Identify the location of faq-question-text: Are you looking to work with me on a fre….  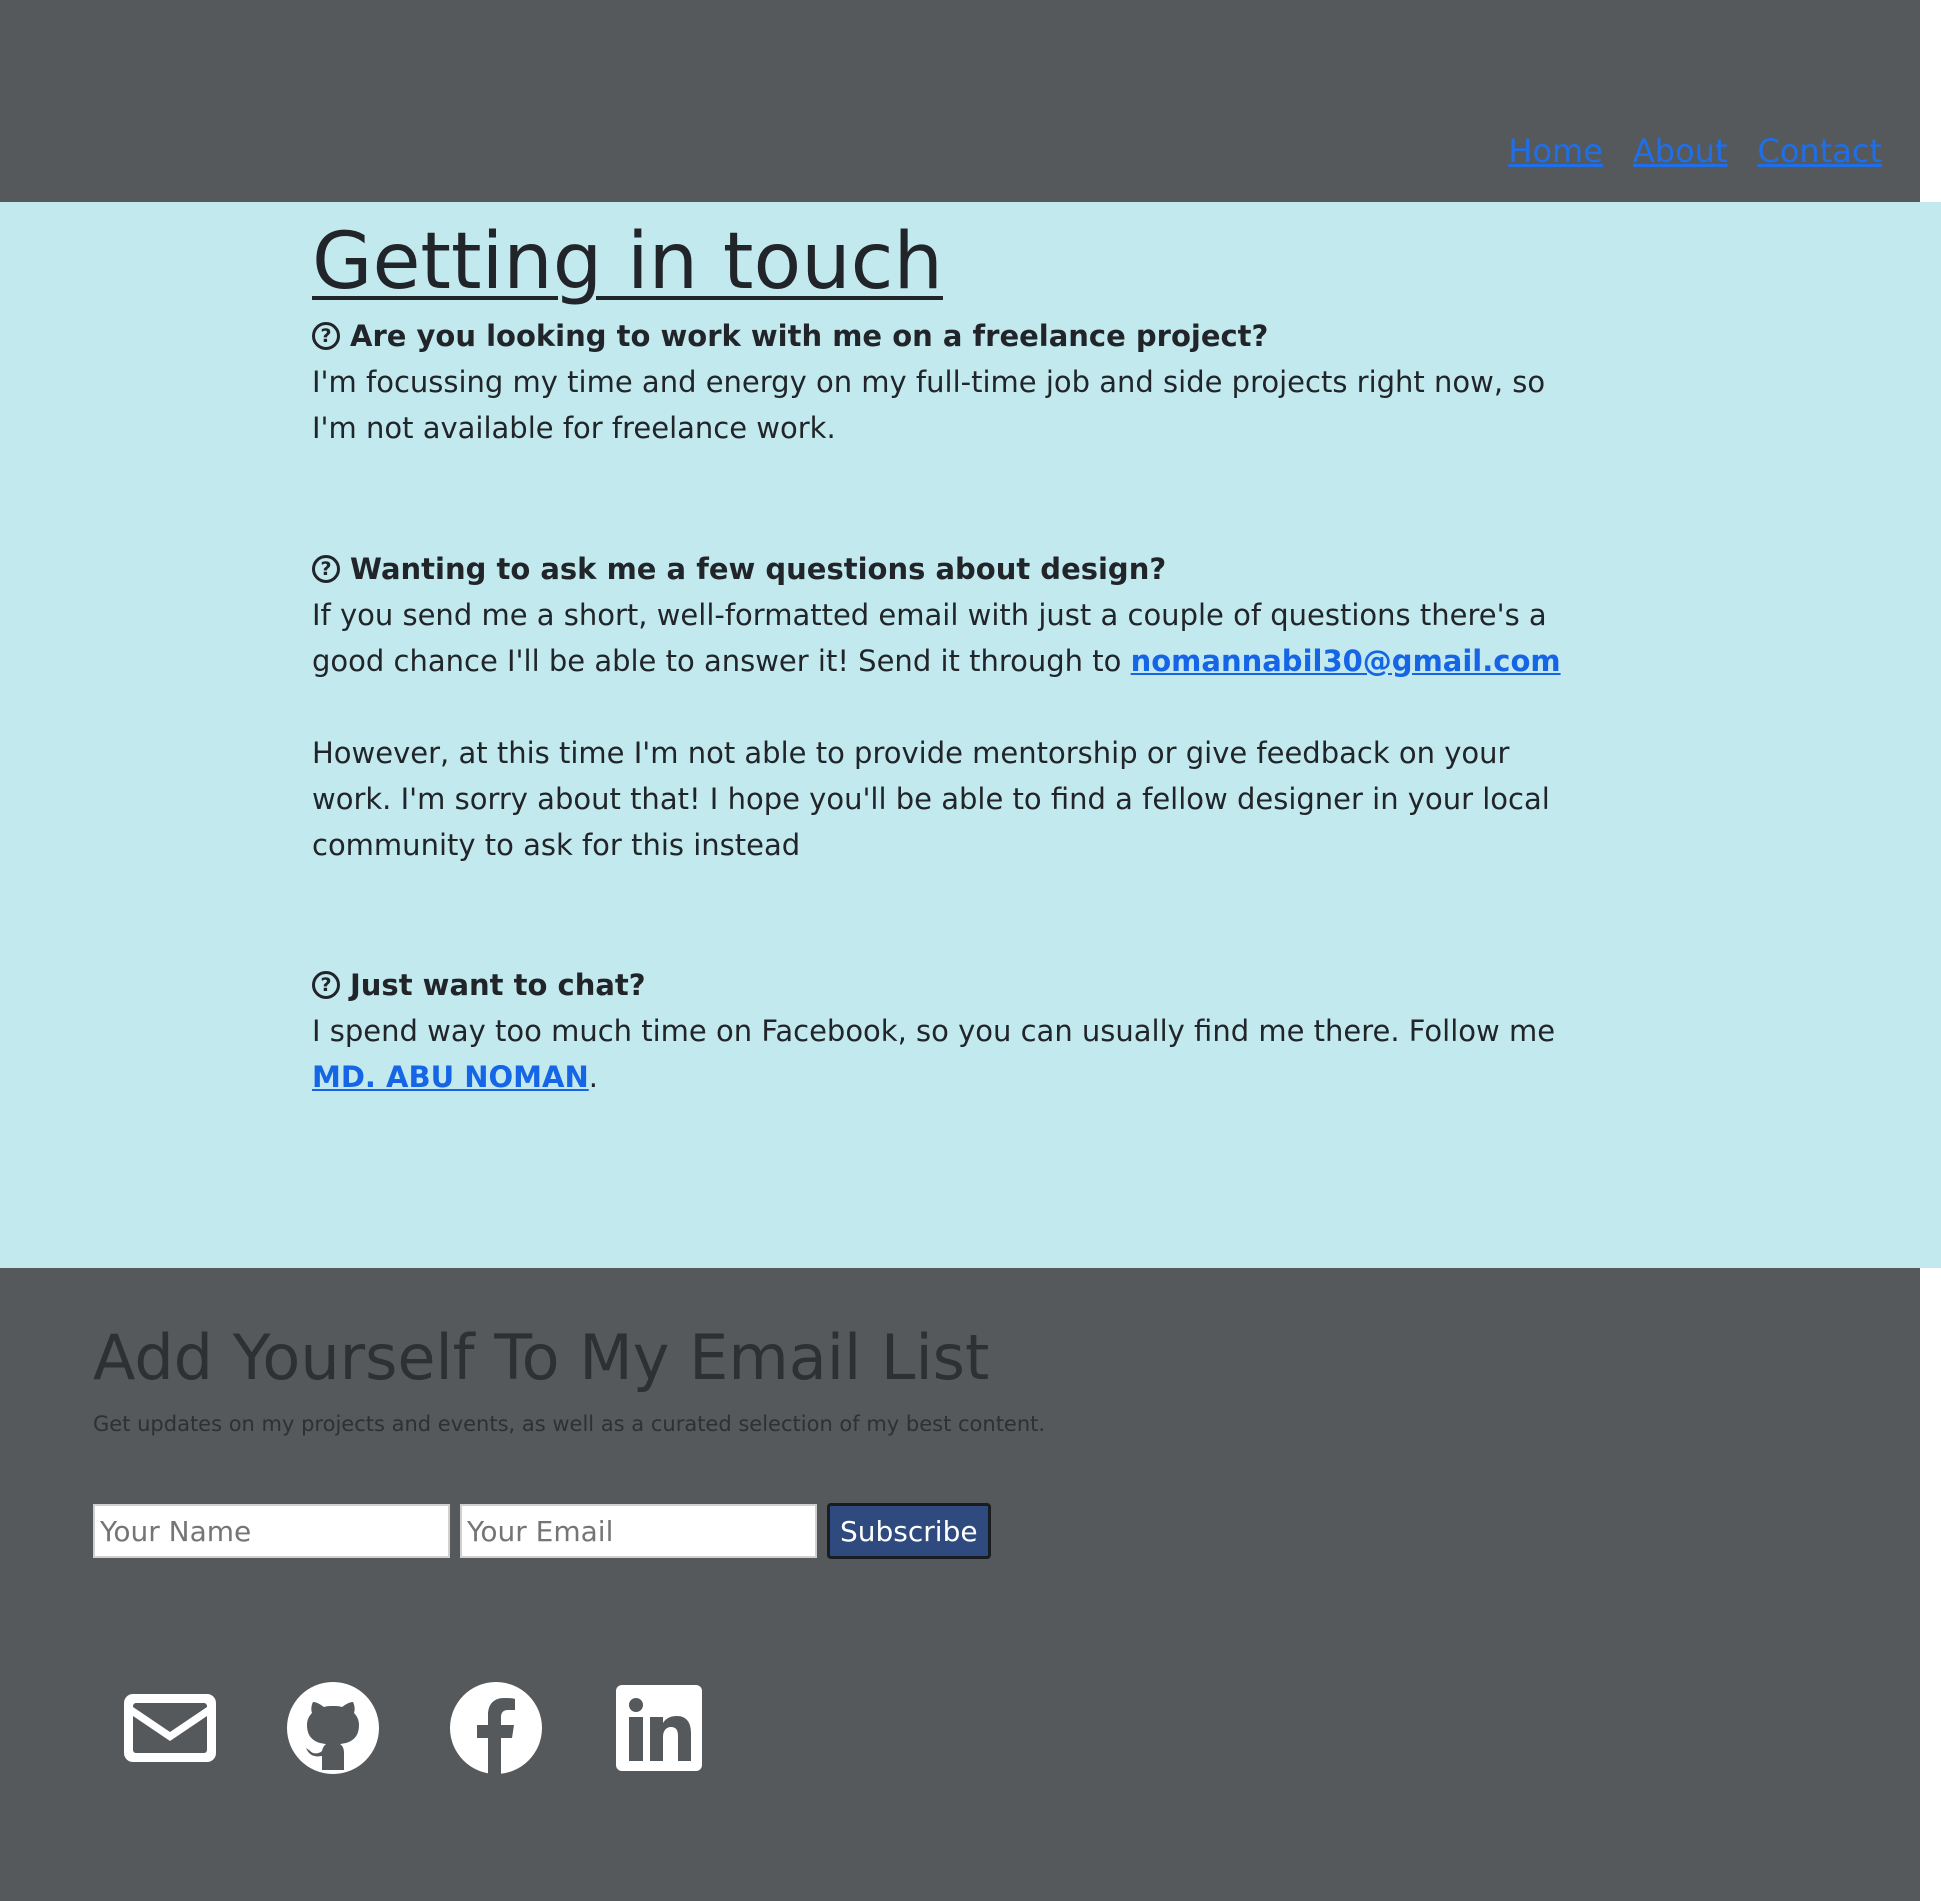
(809, 336).